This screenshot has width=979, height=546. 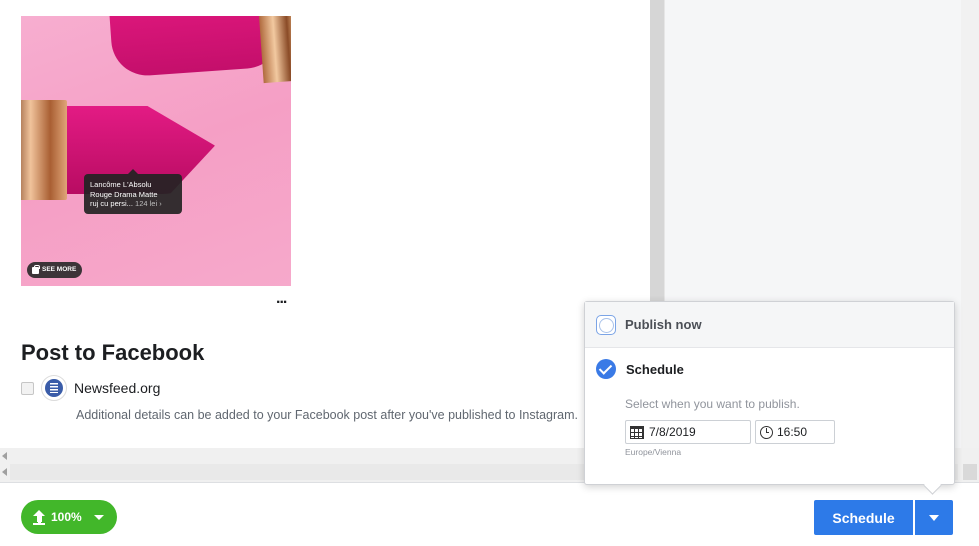 I want to click on schedule-options-toggle, so click(x=934, y=517).